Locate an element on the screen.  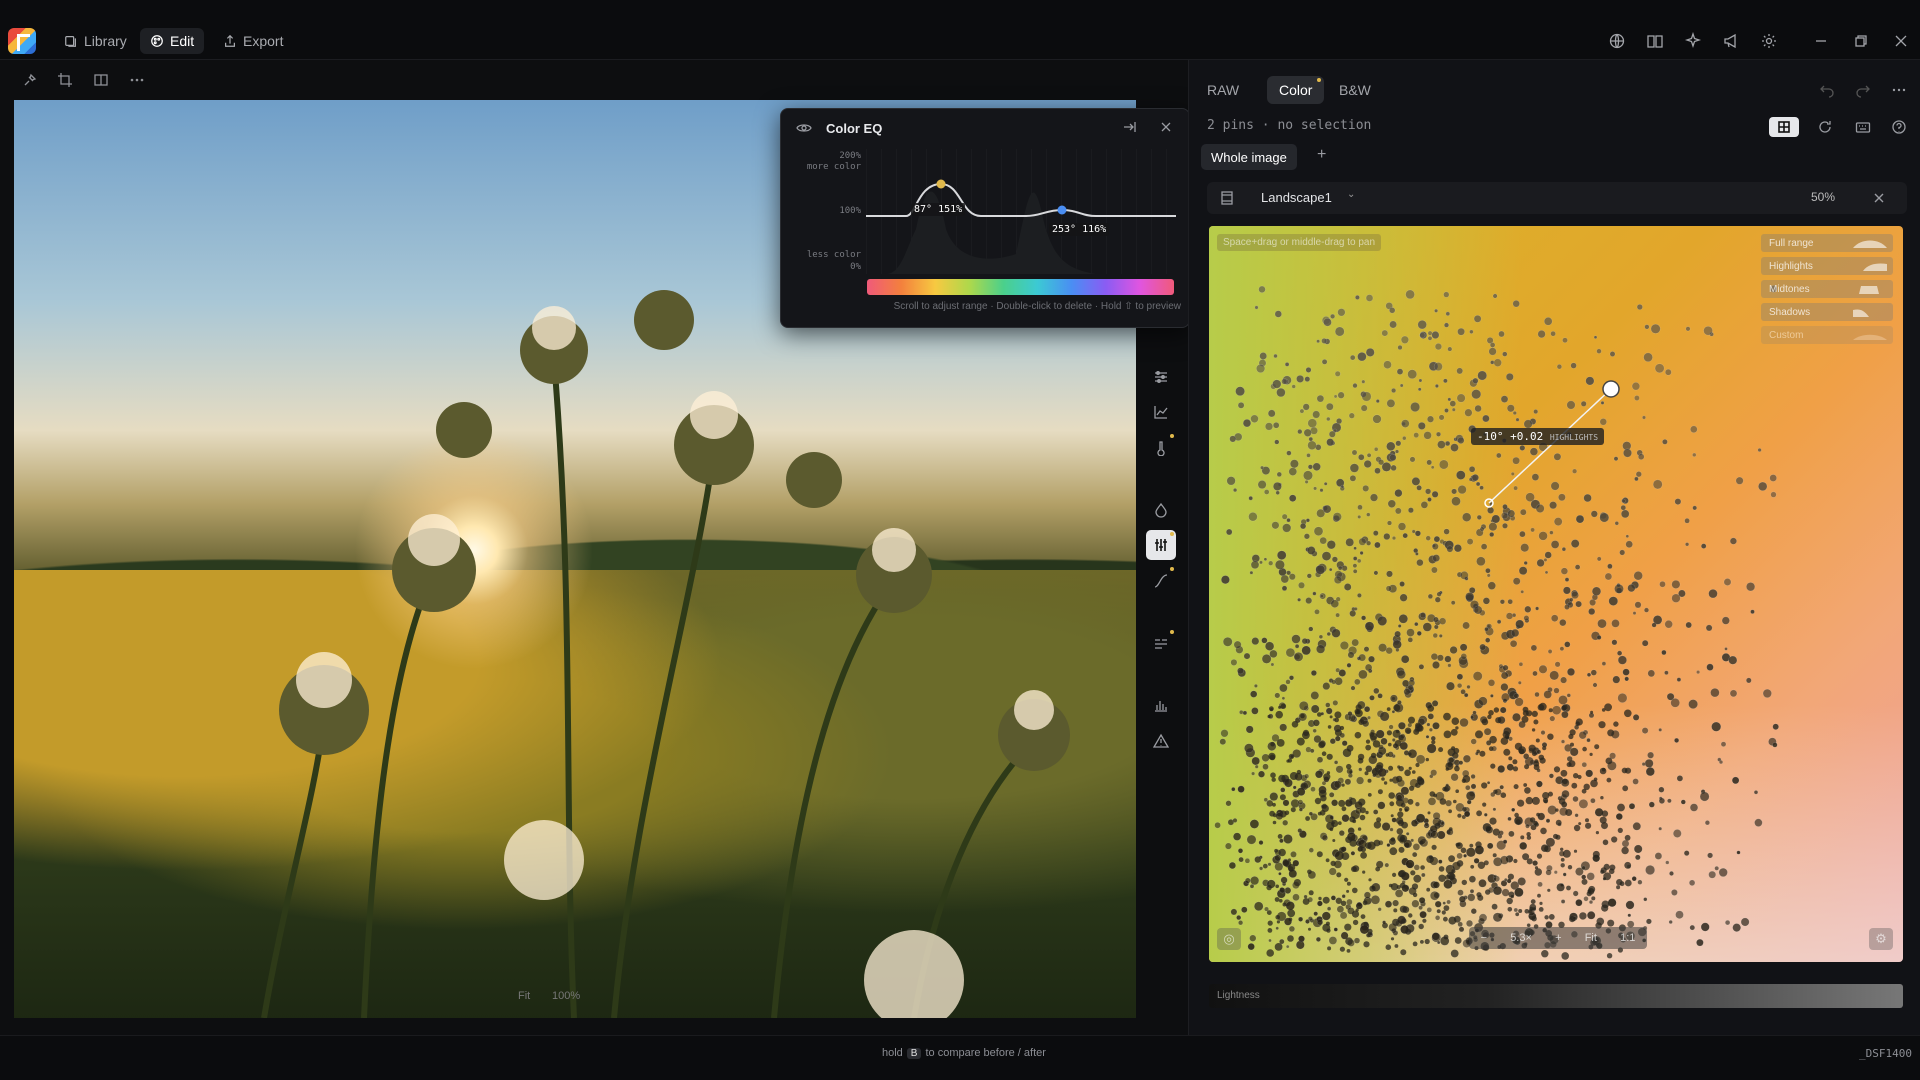
lightness-bar: Lightness is located at coordinates (1556, 996).